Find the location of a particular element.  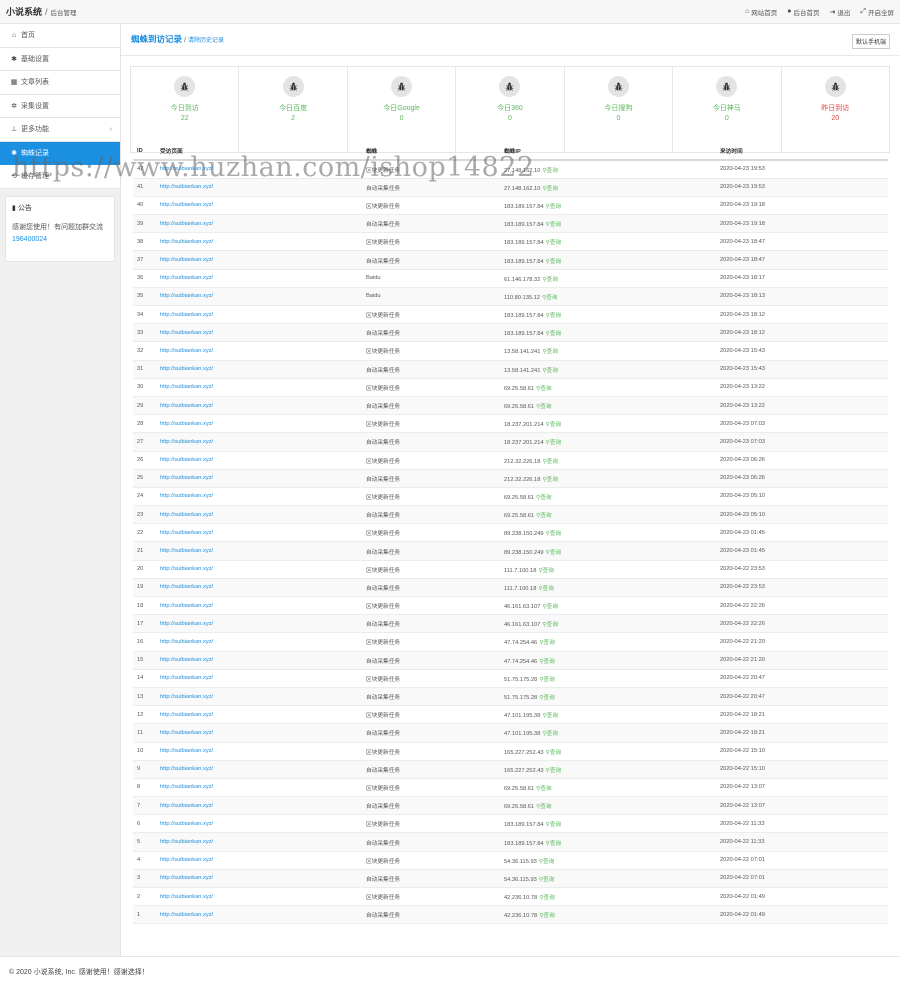

sidebar-item-more-functions: ⊥ 更多功能 › is located at coordinates (60, 130).